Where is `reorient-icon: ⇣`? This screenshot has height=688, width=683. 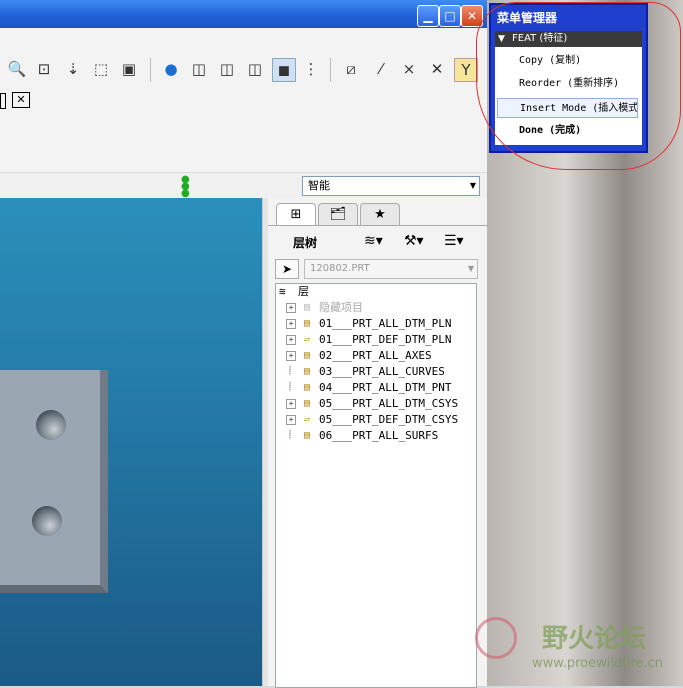
reorient-icon: ⇣ is located at coordinates (73, 69).